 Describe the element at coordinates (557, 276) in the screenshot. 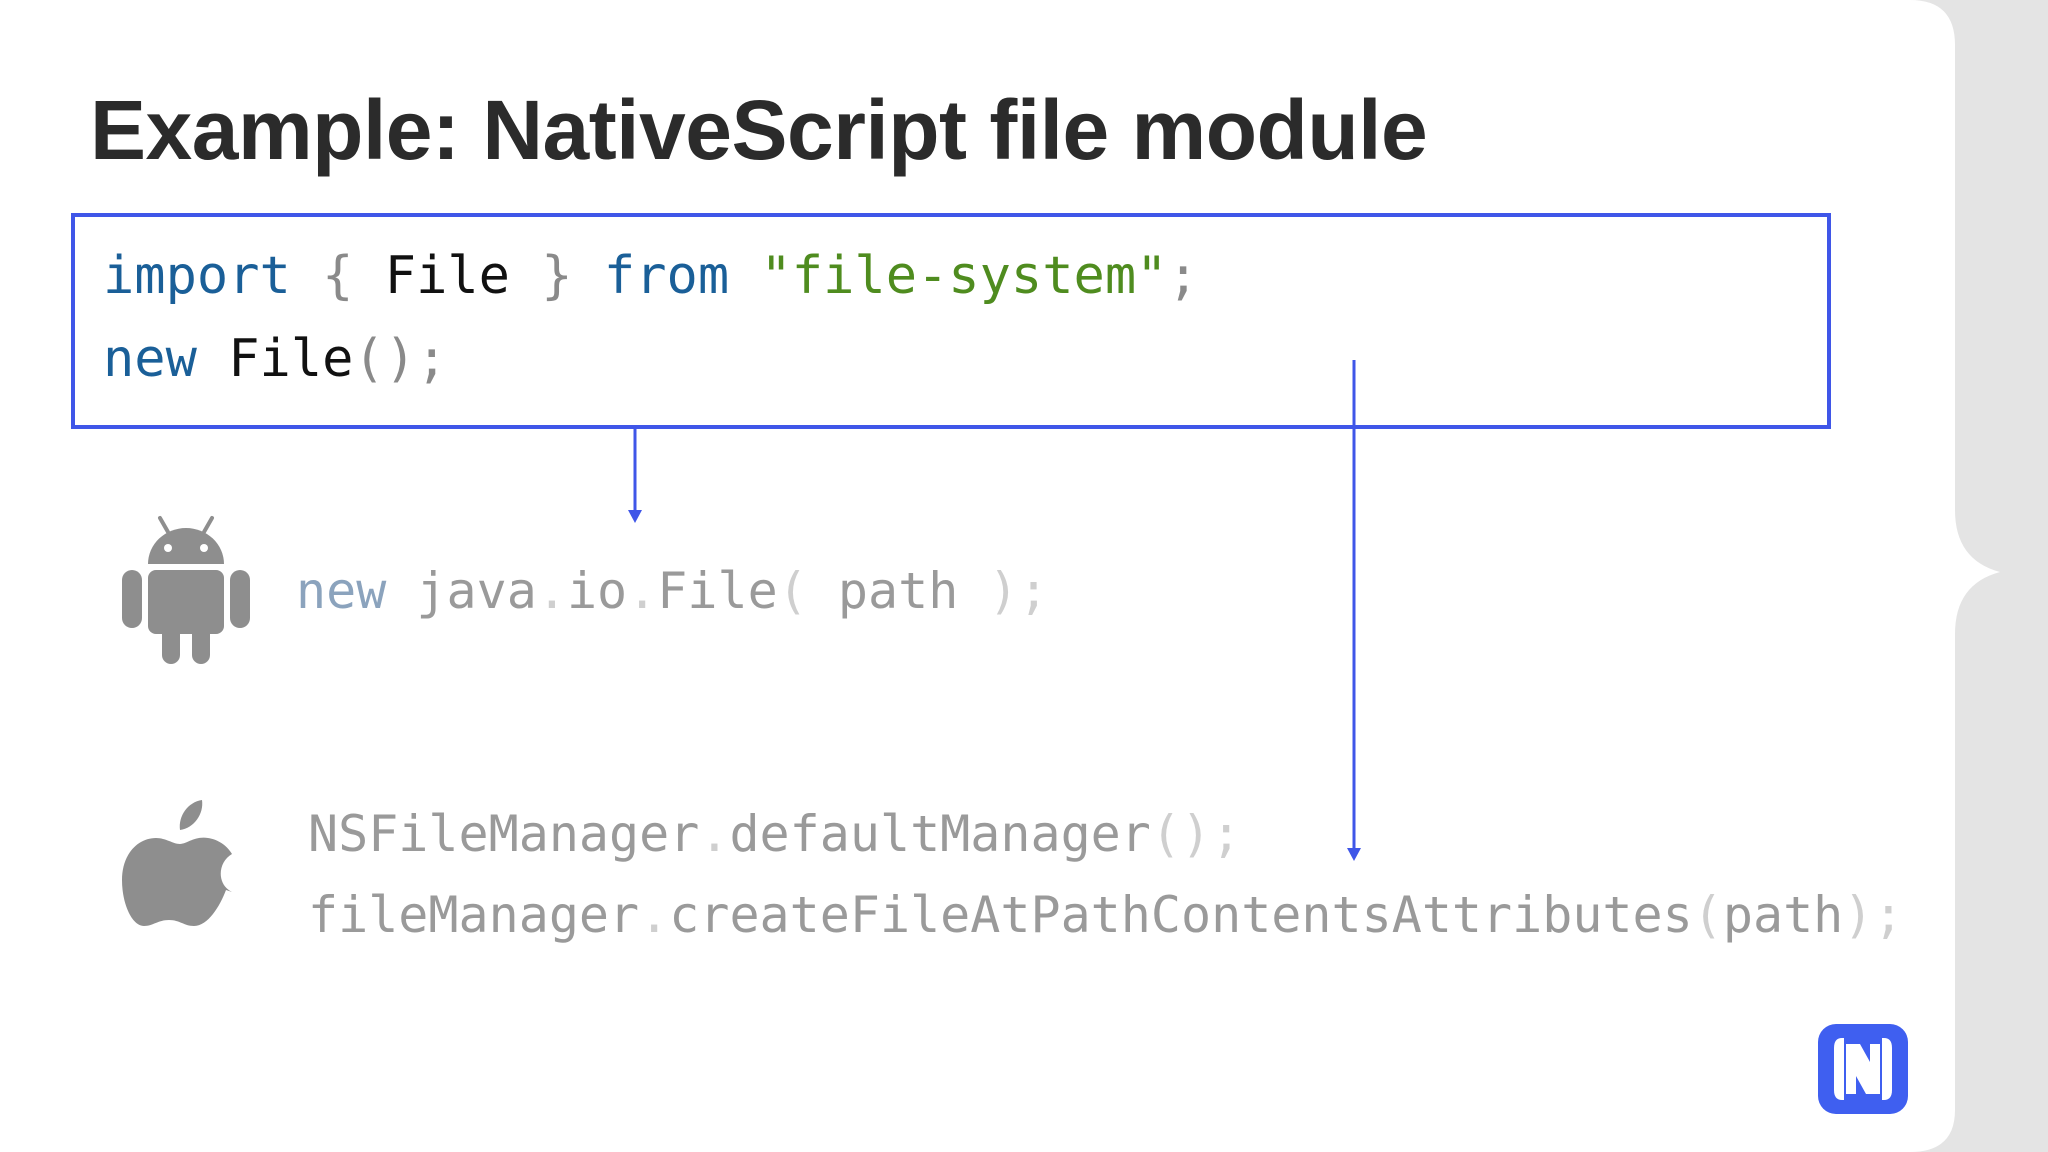

I see `code-token: }` at that location.